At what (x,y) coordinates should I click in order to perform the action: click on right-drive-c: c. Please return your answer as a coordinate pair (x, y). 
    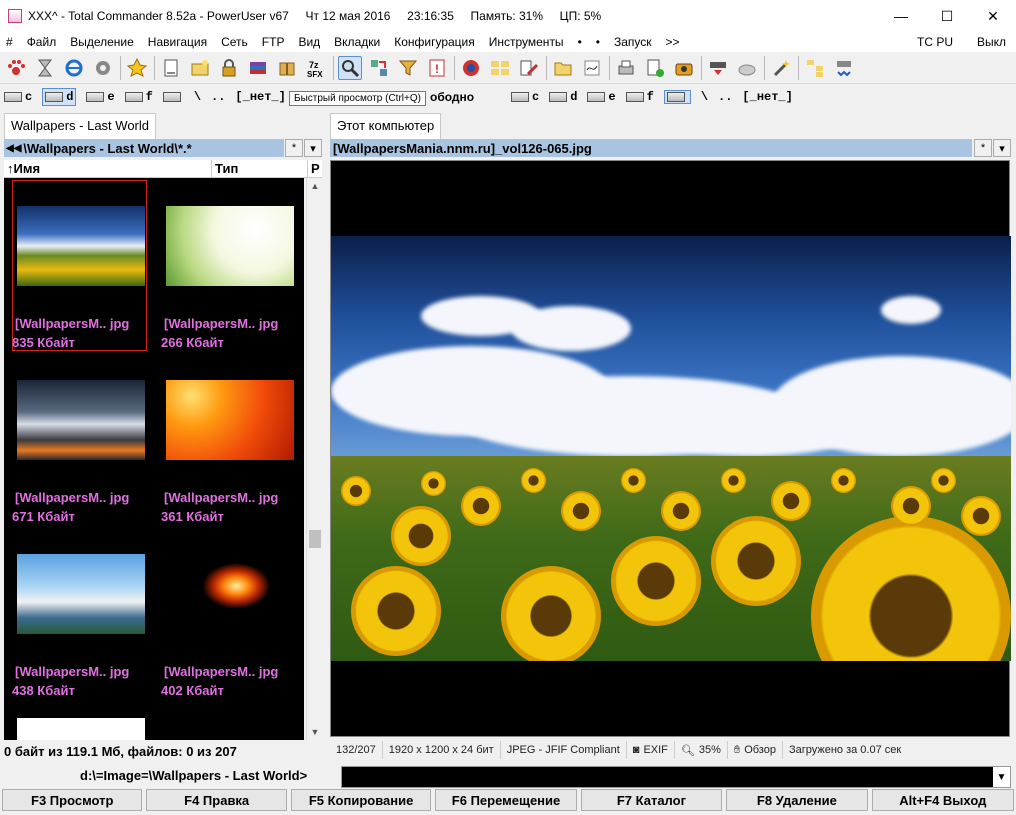
    Looking at the image, I should click on (525, 97).